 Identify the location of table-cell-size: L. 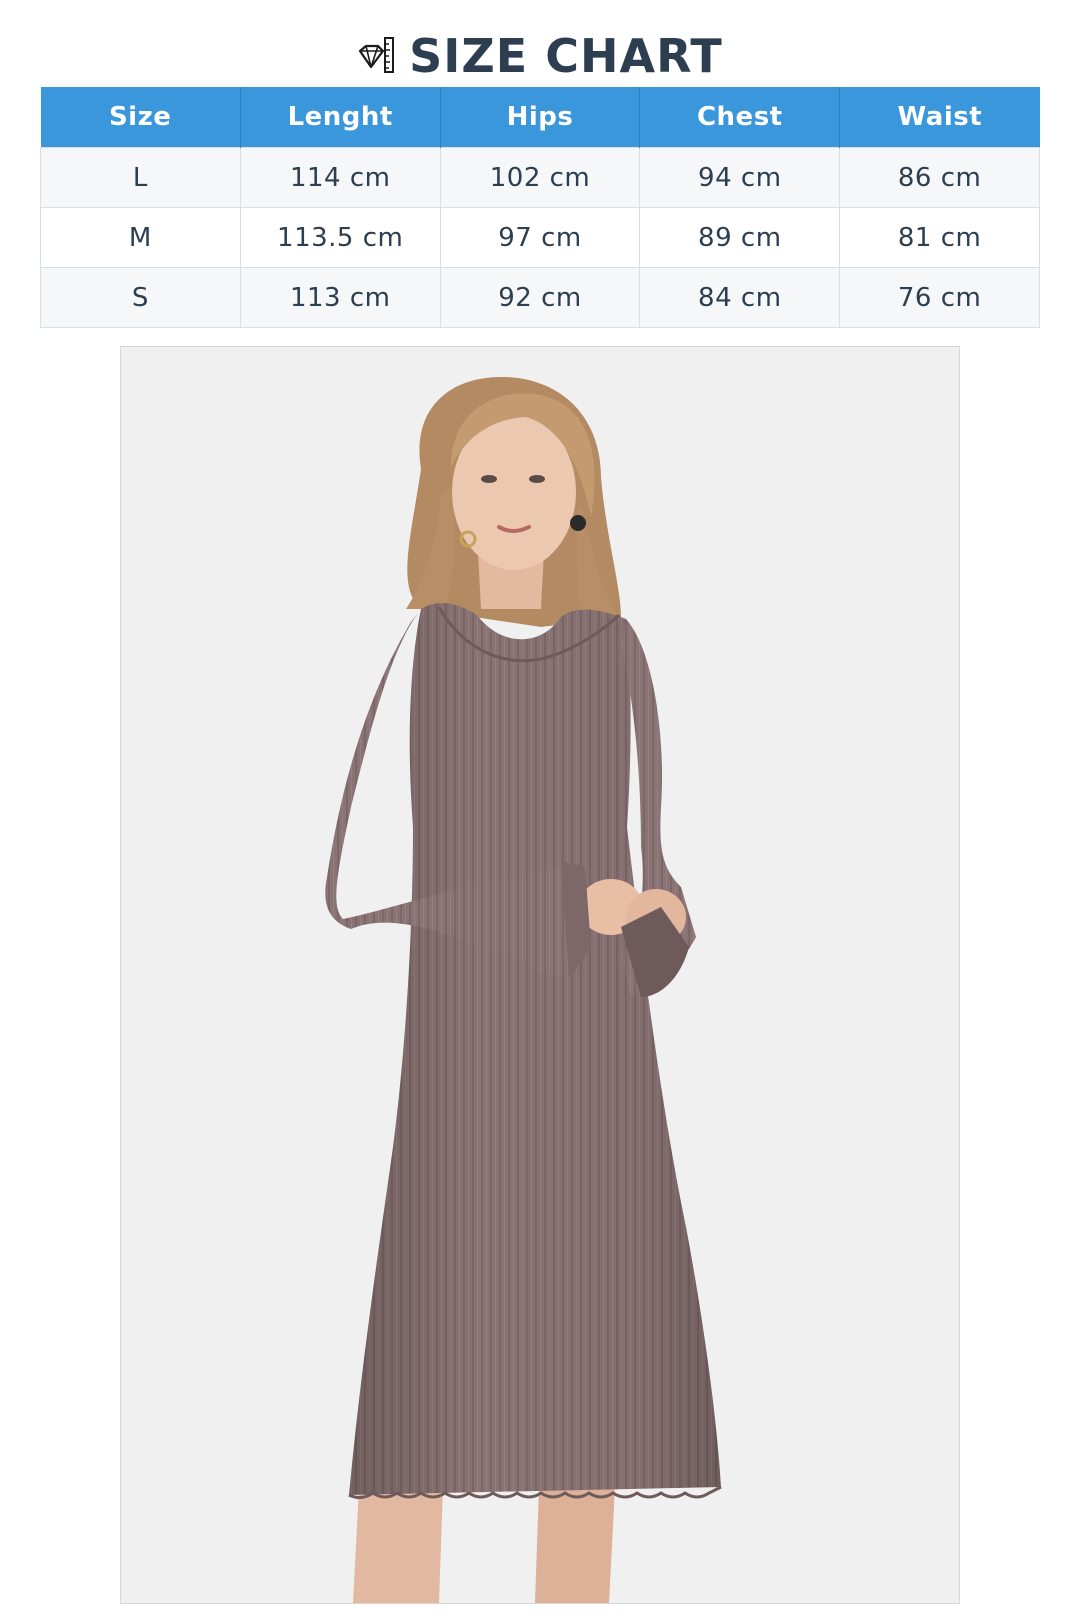
(140, 177).